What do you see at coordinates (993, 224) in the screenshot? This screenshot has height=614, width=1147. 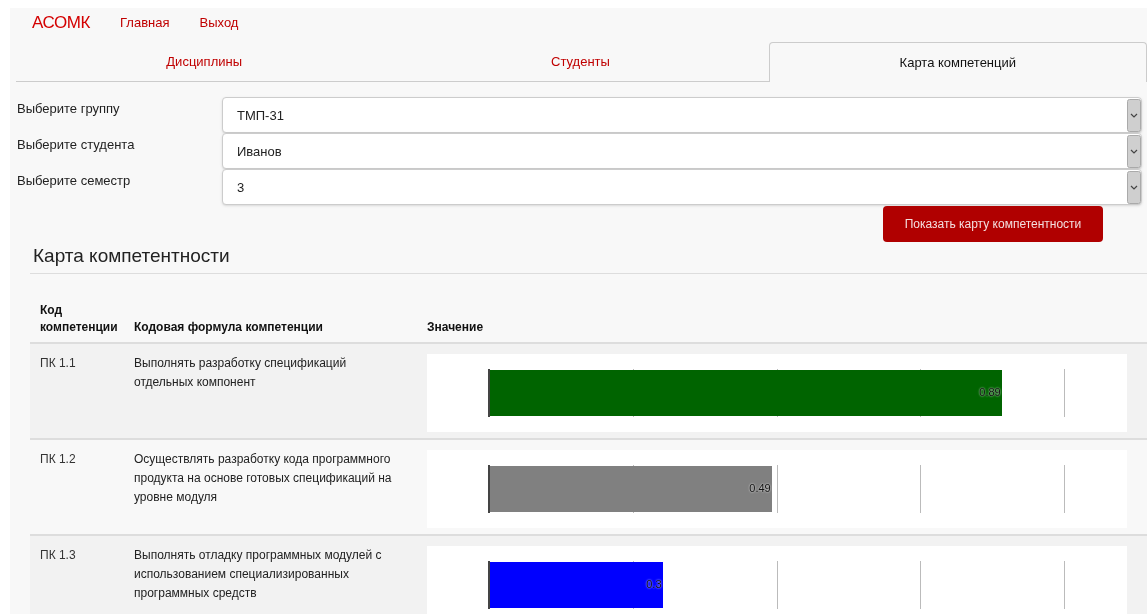 I see `show-map-button: Показать карту компетентности` at bounding box center [993, 224].